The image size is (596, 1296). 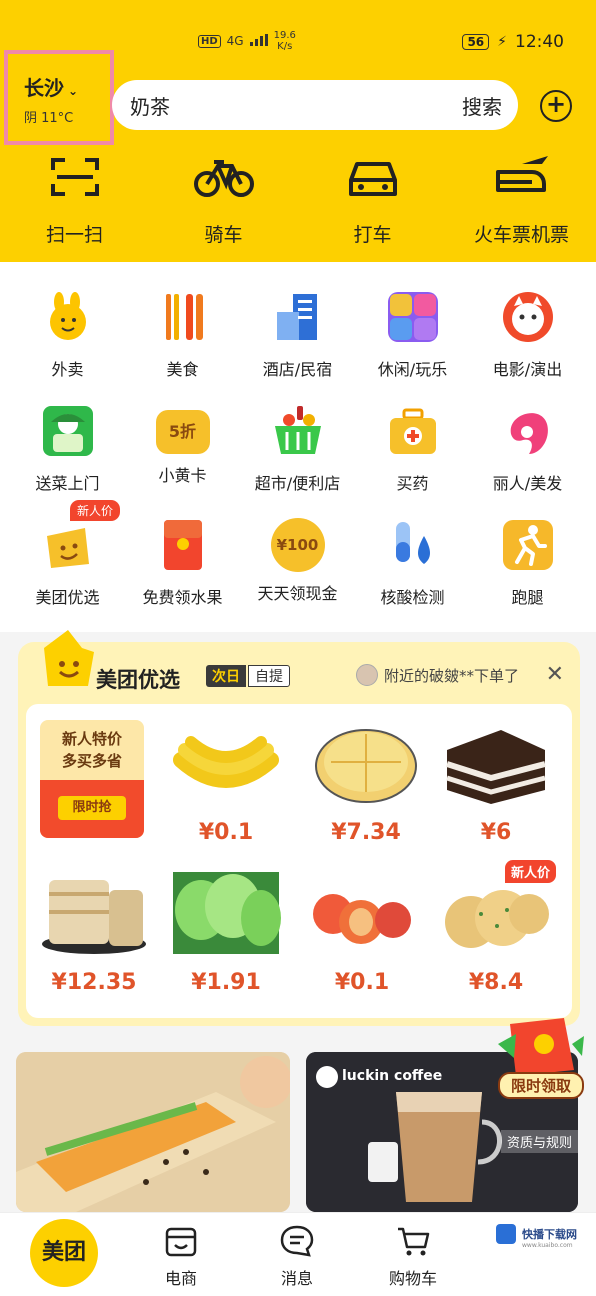 I want to click on charging-icon: ⚡, so click(x=502, y=42).